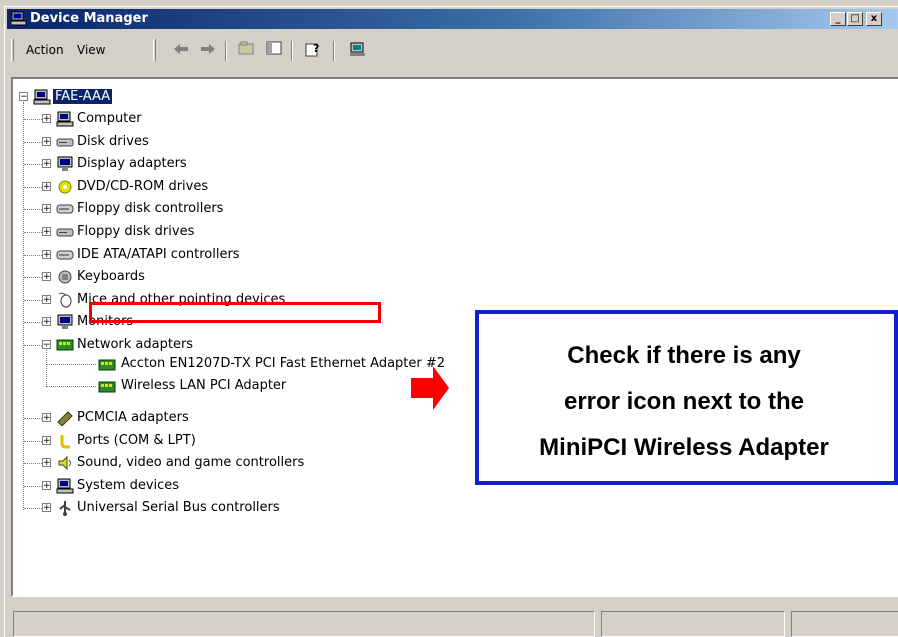 The height and width of the screenshot is (637, 898). I want to click on tree-item: PCMCIA adapters, so click(133, 418).